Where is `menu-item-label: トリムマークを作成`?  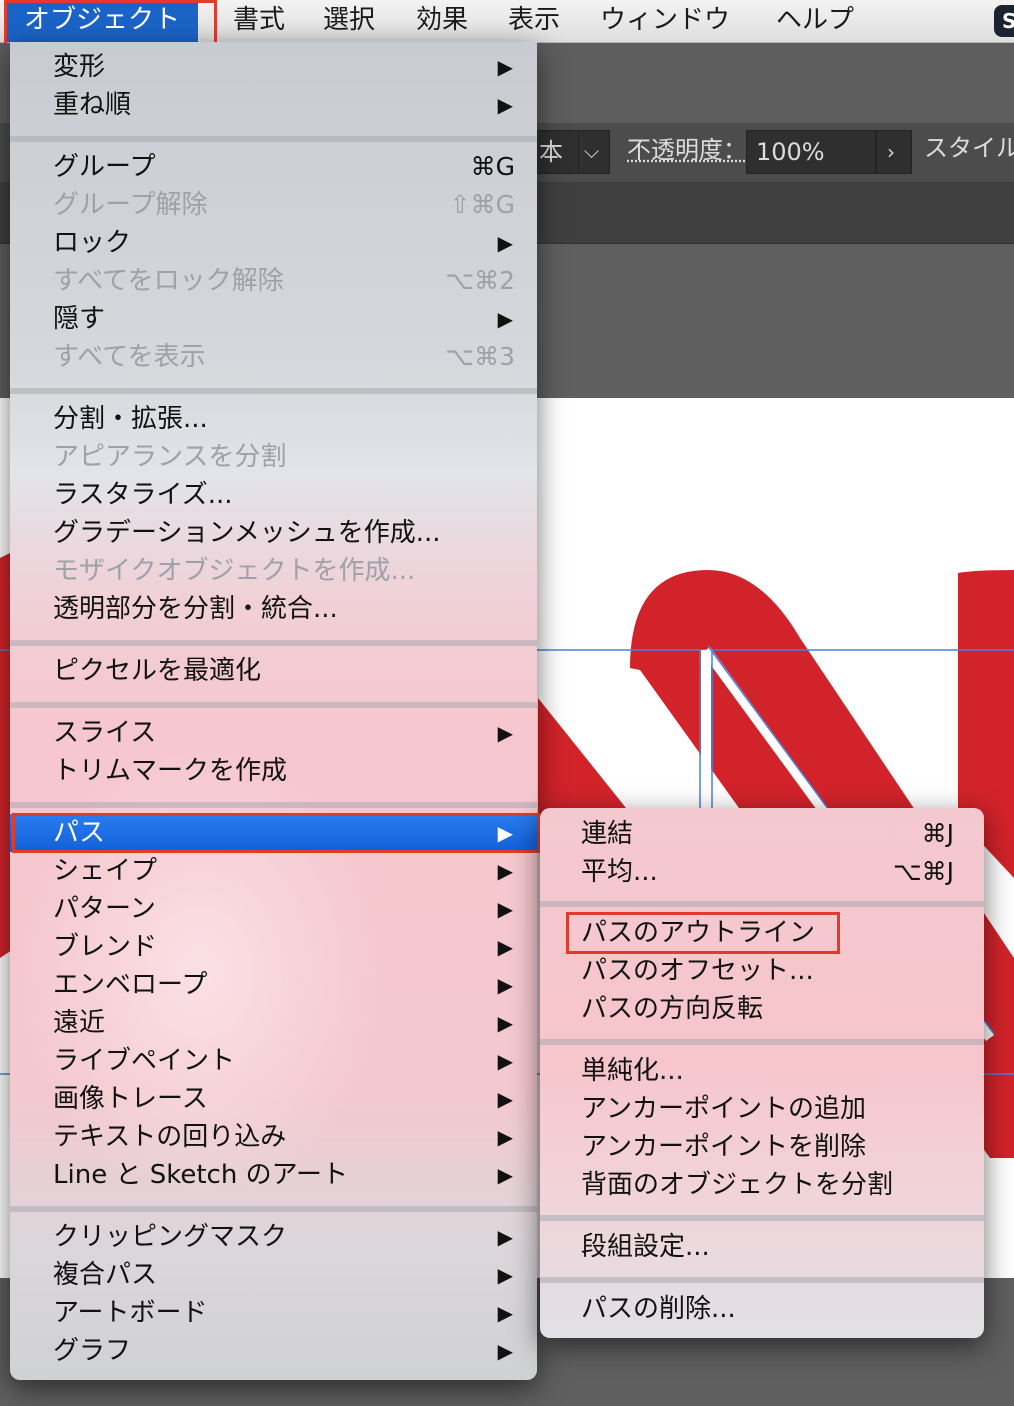
menu-item-label: トリムマークを作成 is located at coordinates (170, 771).